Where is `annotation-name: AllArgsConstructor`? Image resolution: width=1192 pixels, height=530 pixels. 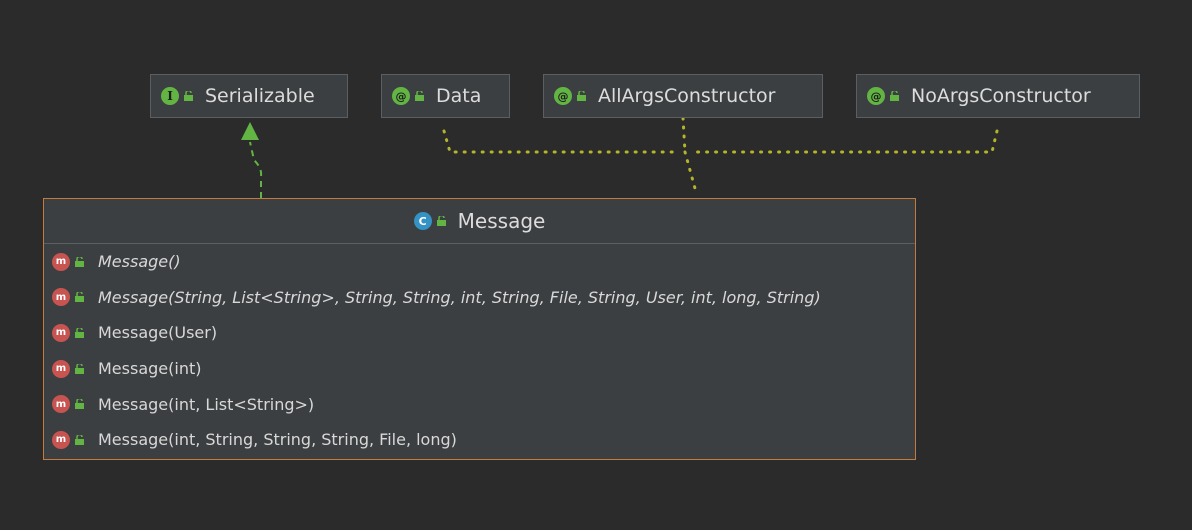 annotation-name: AllArgsConstructor is located at coordinates (687, 96).